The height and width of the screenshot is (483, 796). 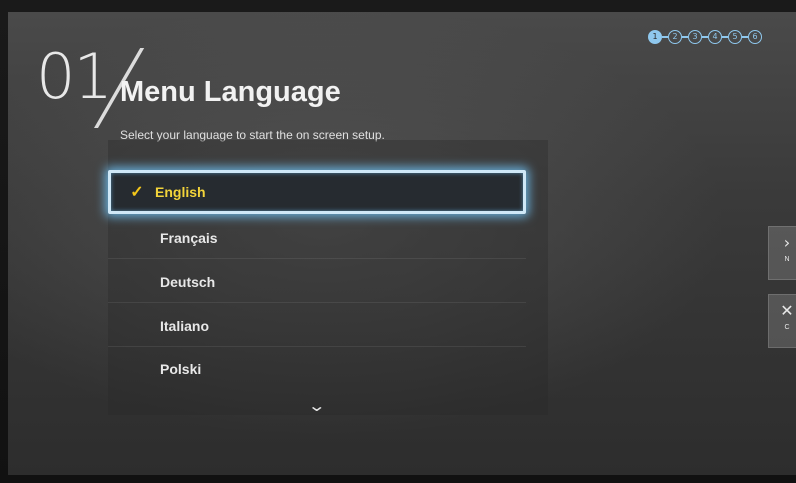 What do you see at coordinates (317, 282) in the screenshot?
I see `language-option-deutsch: Deutsch` at bounding box center [317, 282].